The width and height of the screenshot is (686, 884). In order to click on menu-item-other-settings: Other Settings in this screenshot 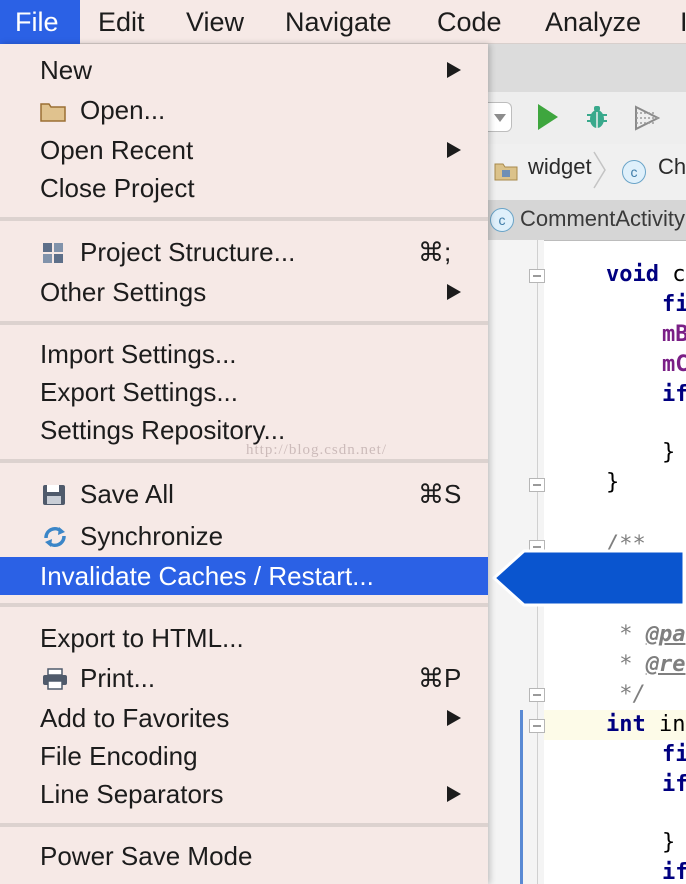, I will do `click(244, 292)`.